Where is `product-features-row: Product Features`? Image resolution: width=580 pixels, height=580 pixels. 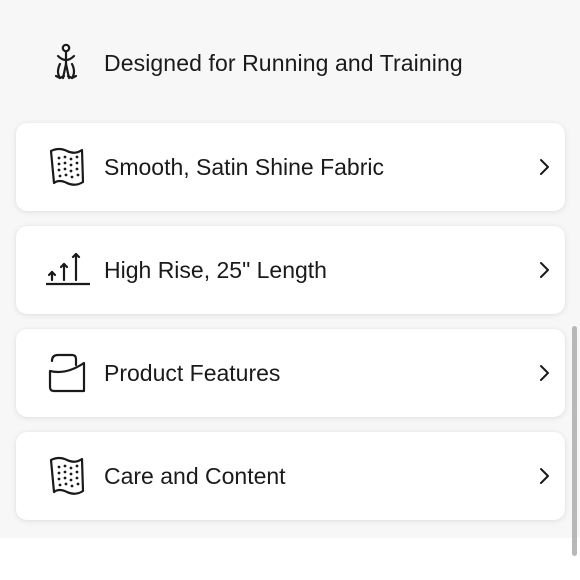 product-features-row: Product Features is located at coordinates (290, 373).